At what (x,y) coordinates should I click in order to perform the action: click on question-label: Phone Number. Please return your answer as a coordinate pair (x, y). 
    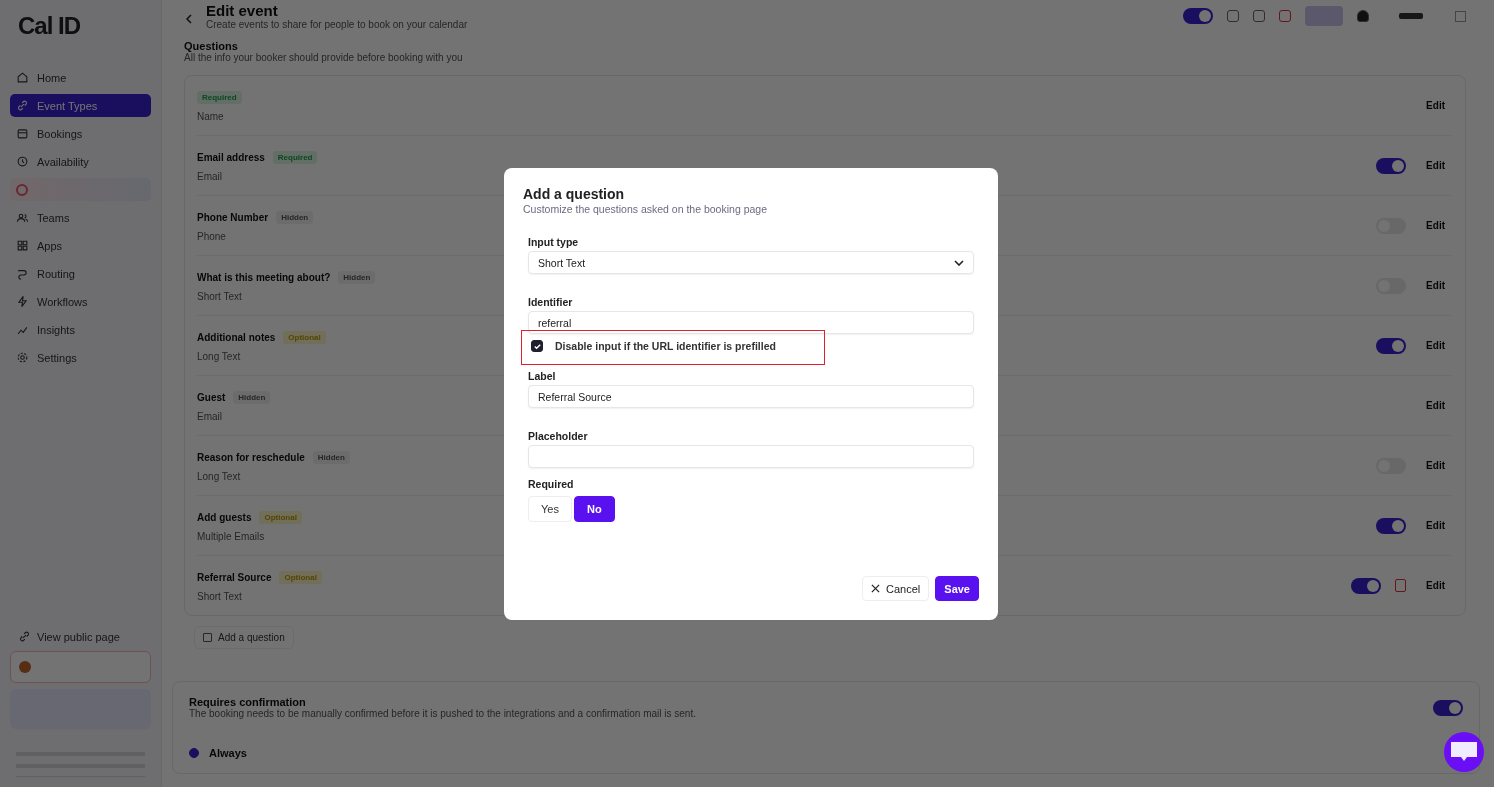
    Looking at the image, I should click on (233, 217).